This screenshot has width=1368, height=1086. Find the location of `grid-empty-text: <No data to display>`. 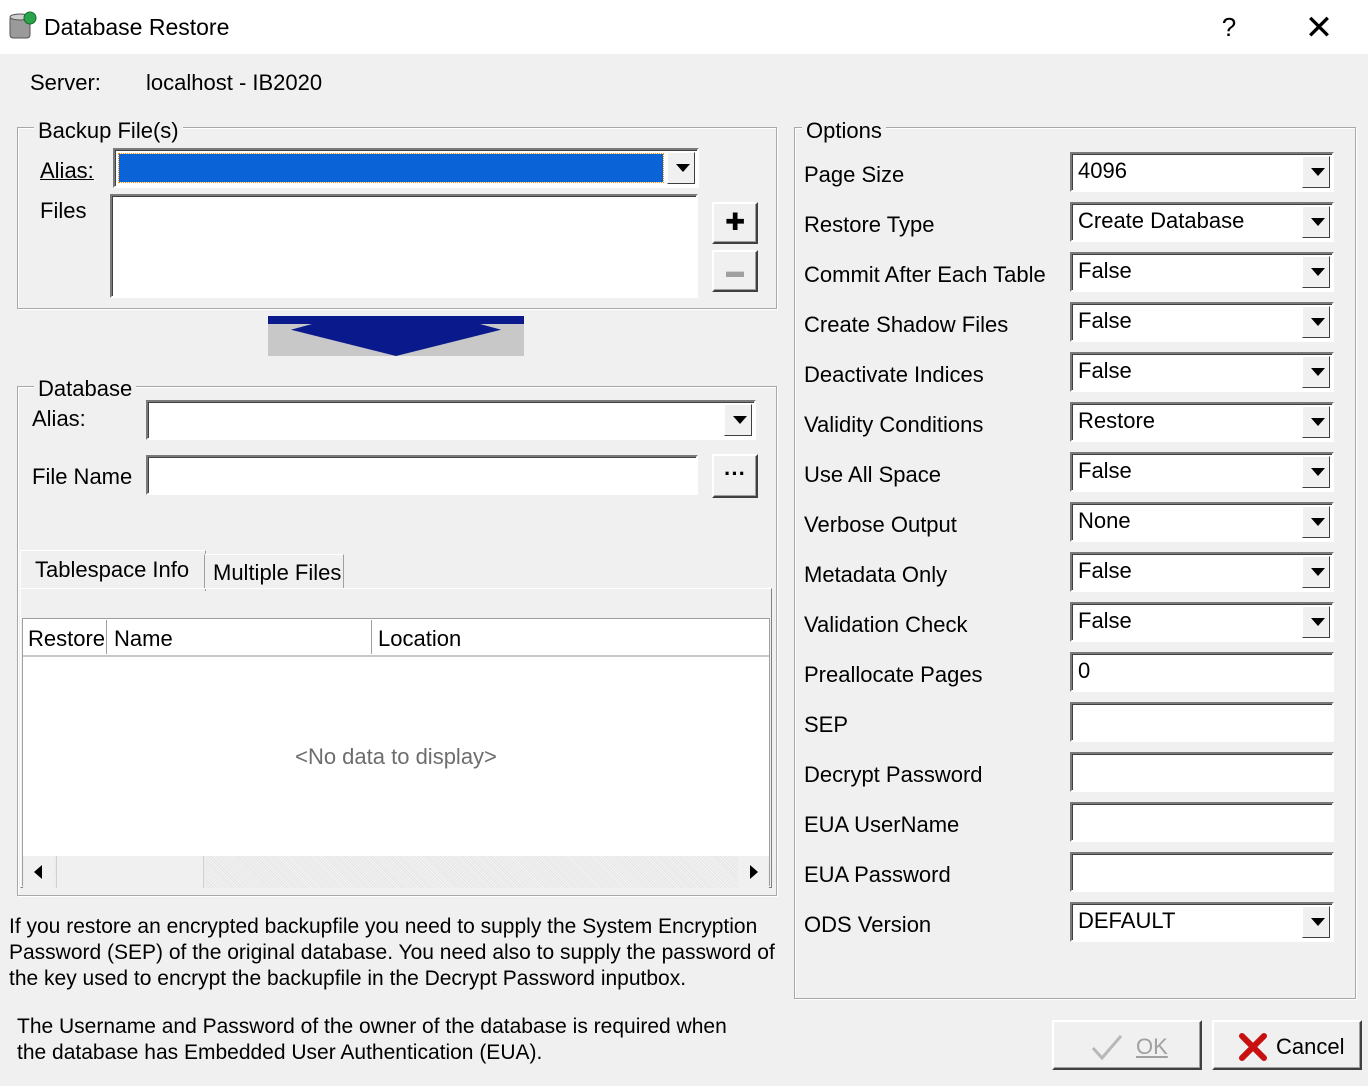

grid-empty-text: <No data to display> is located at coordinates (396, 756).